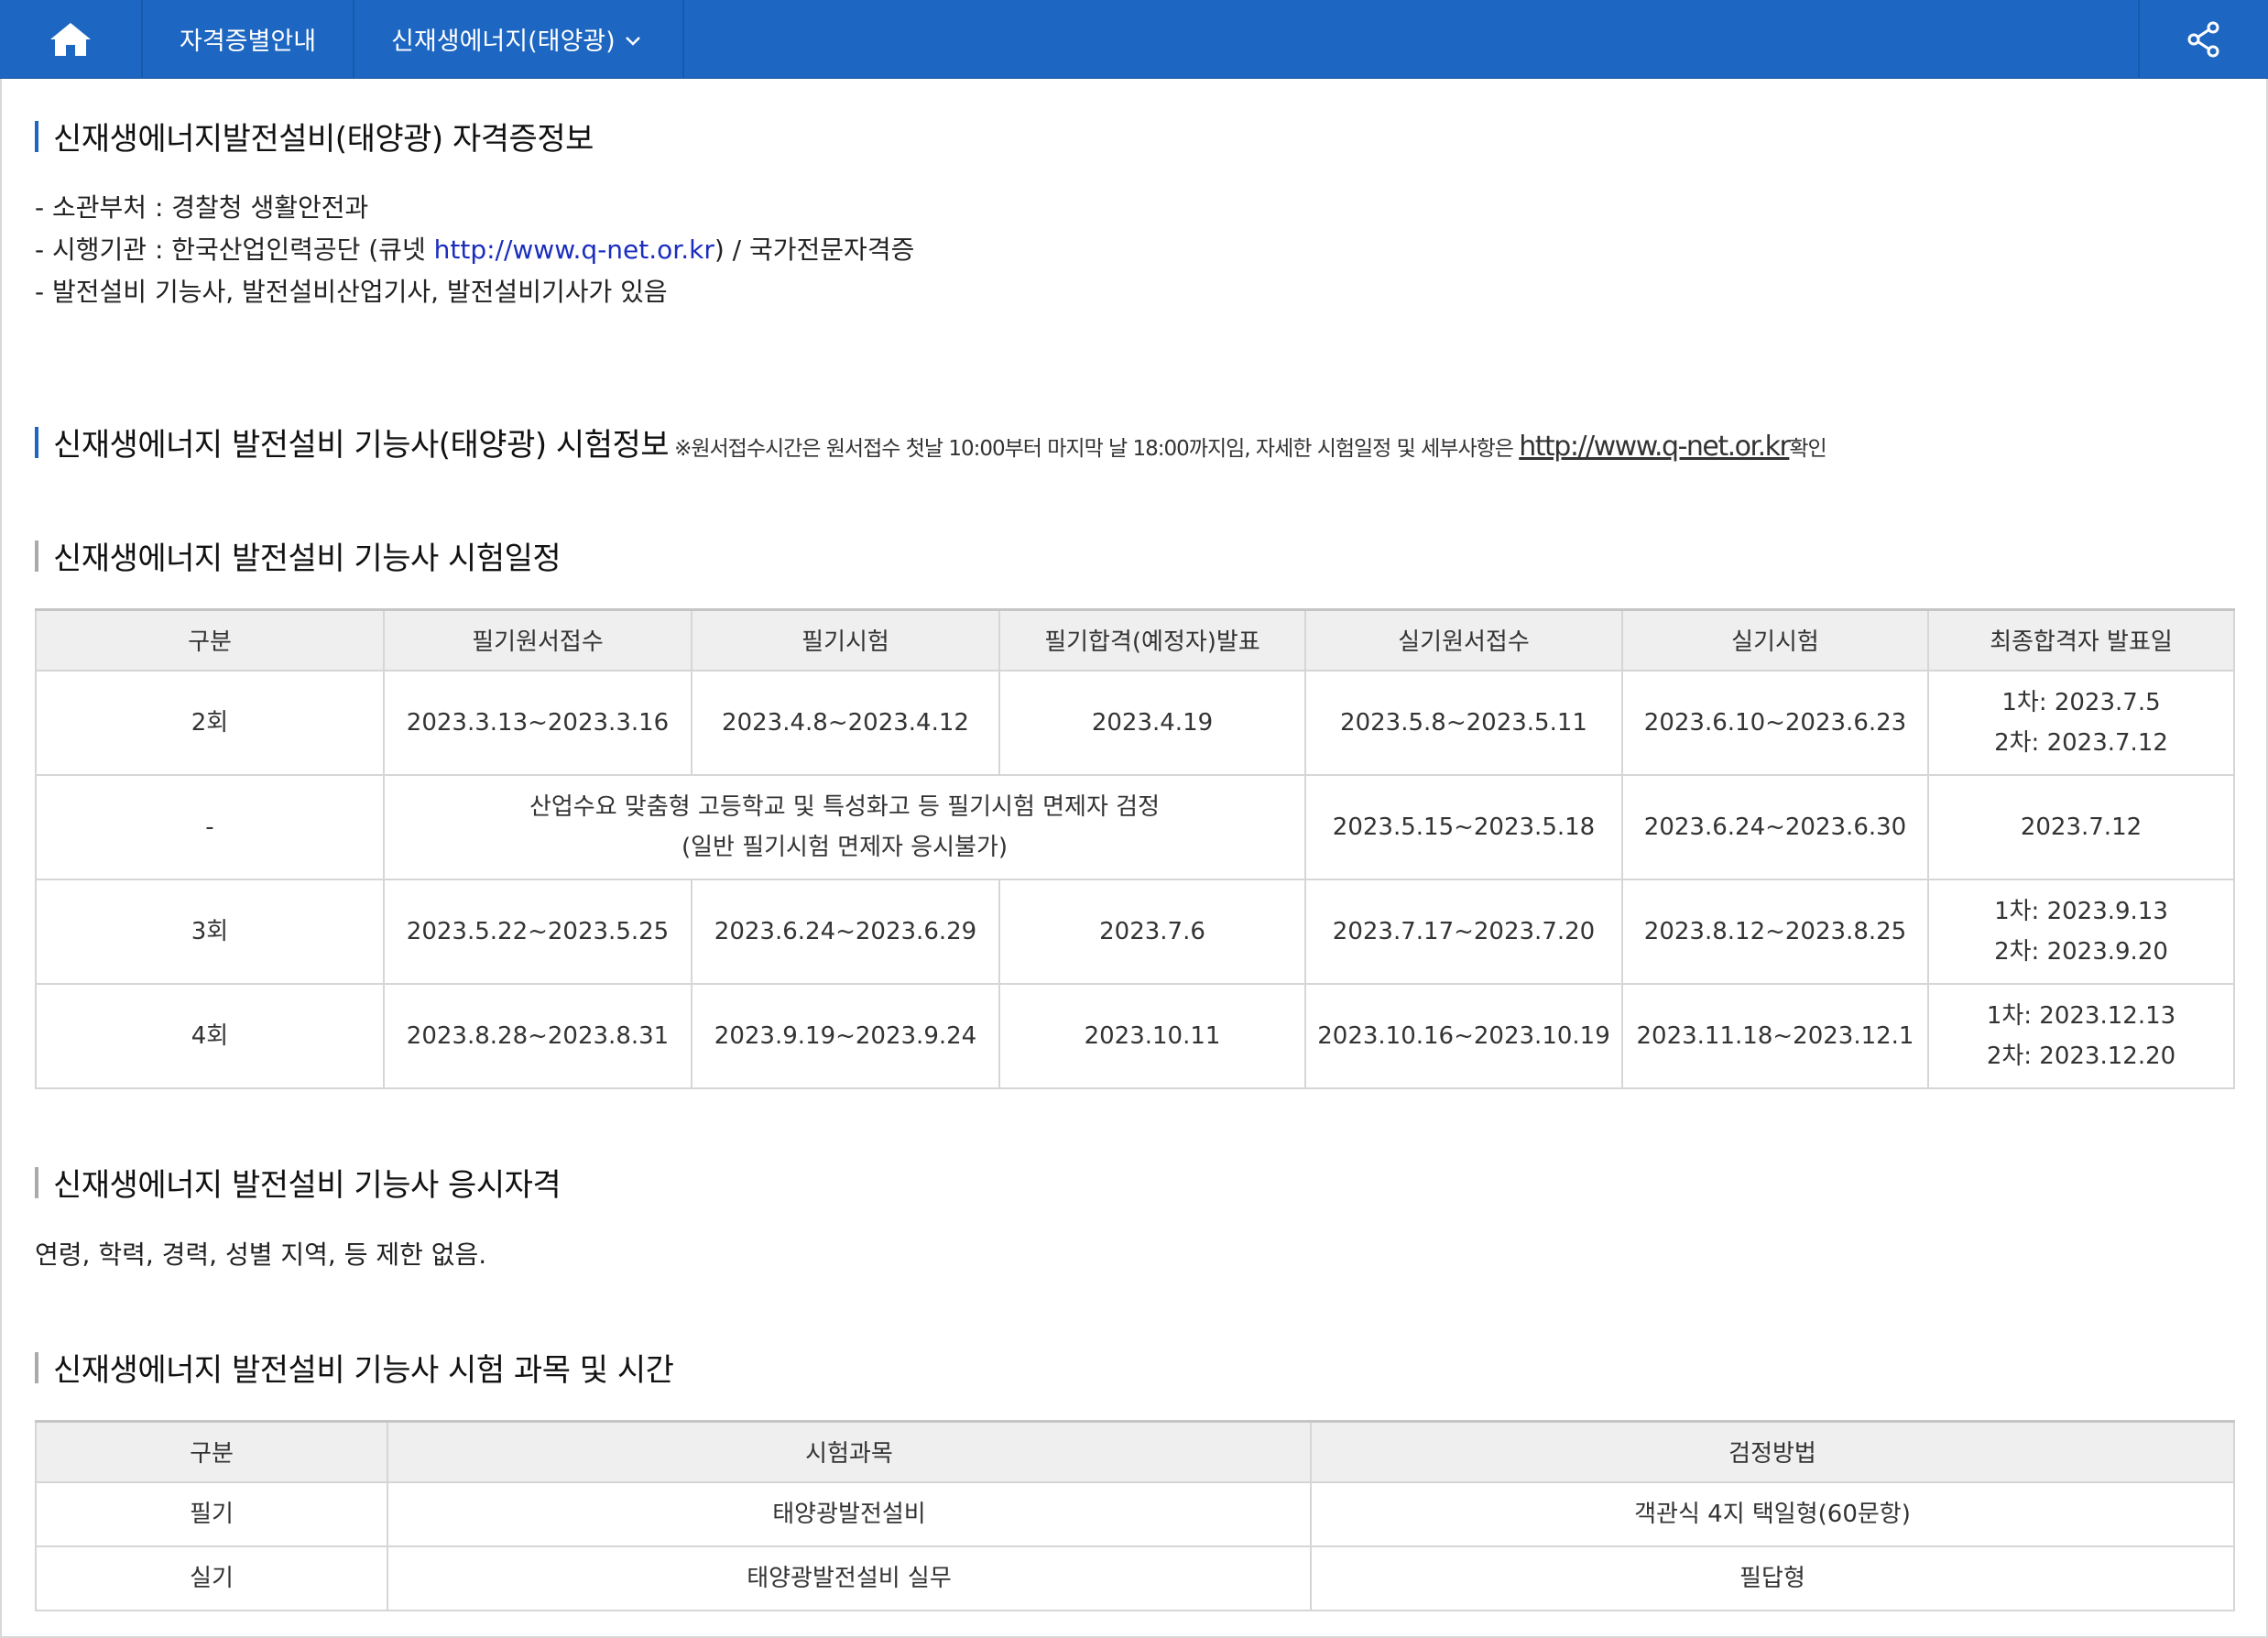 Image resolution: width=2268 pixels, height=1638 pixels. I want to click on col-header: 검정방법, so click(1772, 1451).